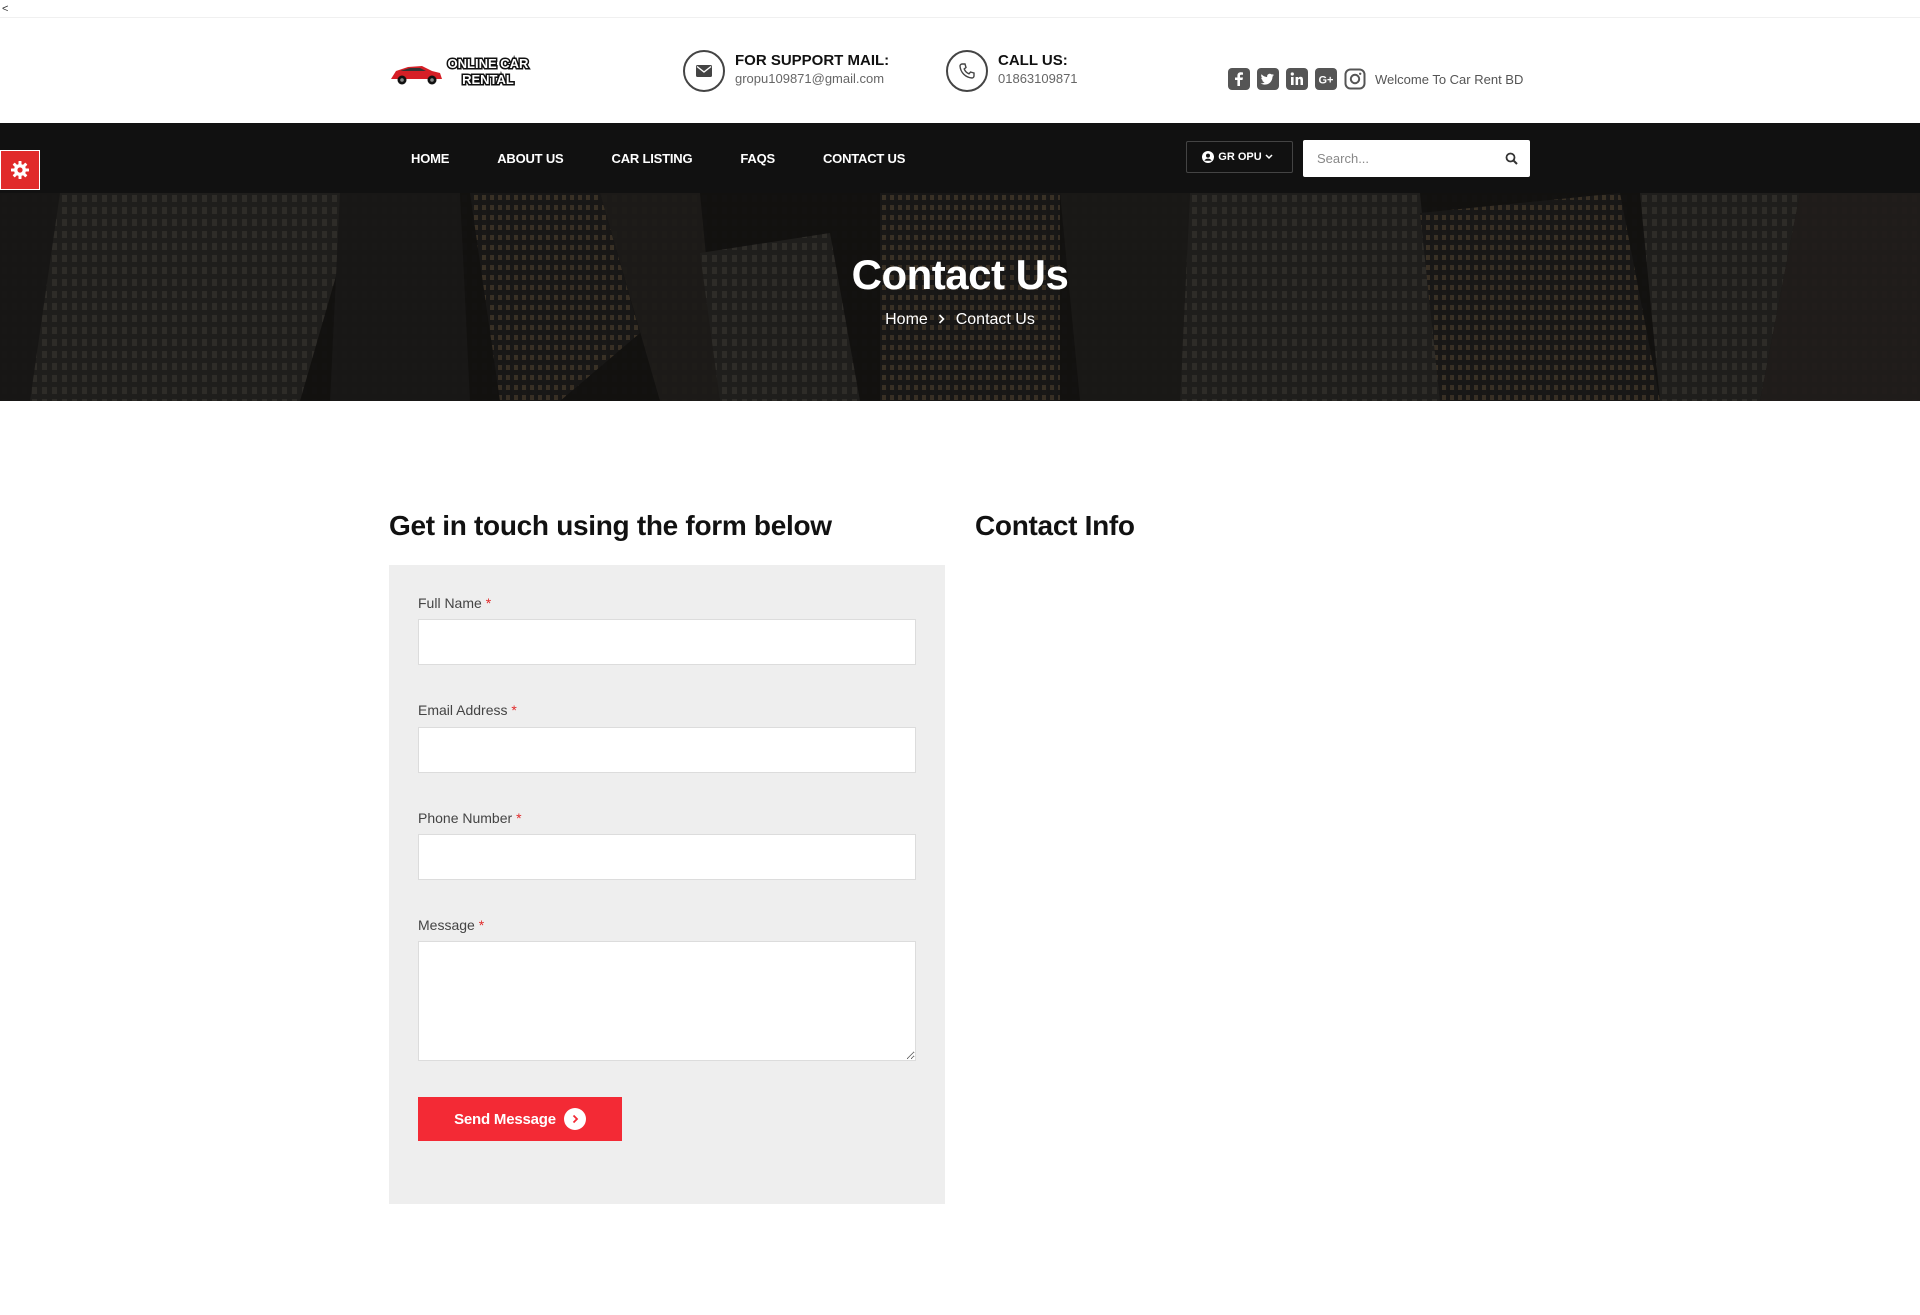  I want to click on user-menu-button: GR OPU, so click(1239, 157).